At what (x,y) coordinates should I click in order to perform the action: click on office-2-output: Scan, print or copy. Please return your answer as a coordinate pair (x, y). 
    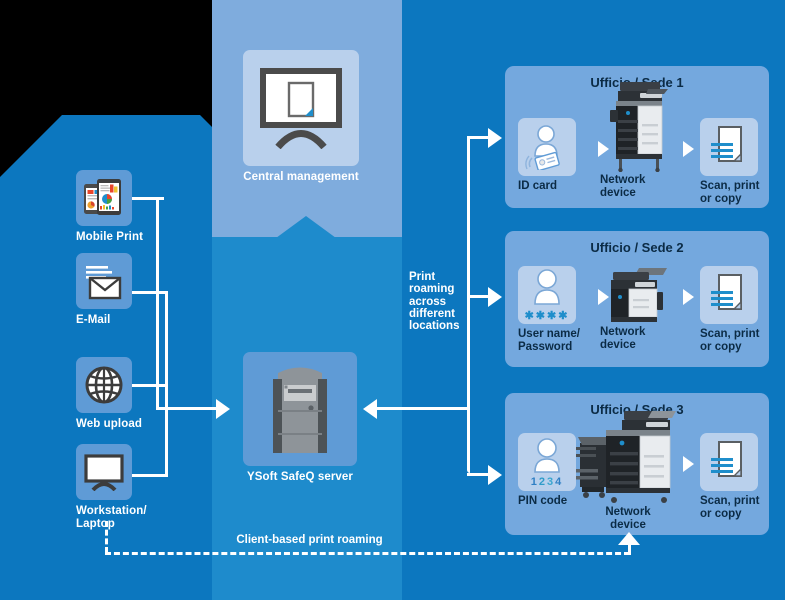
    Looking at the image, I should click on (735, 309).